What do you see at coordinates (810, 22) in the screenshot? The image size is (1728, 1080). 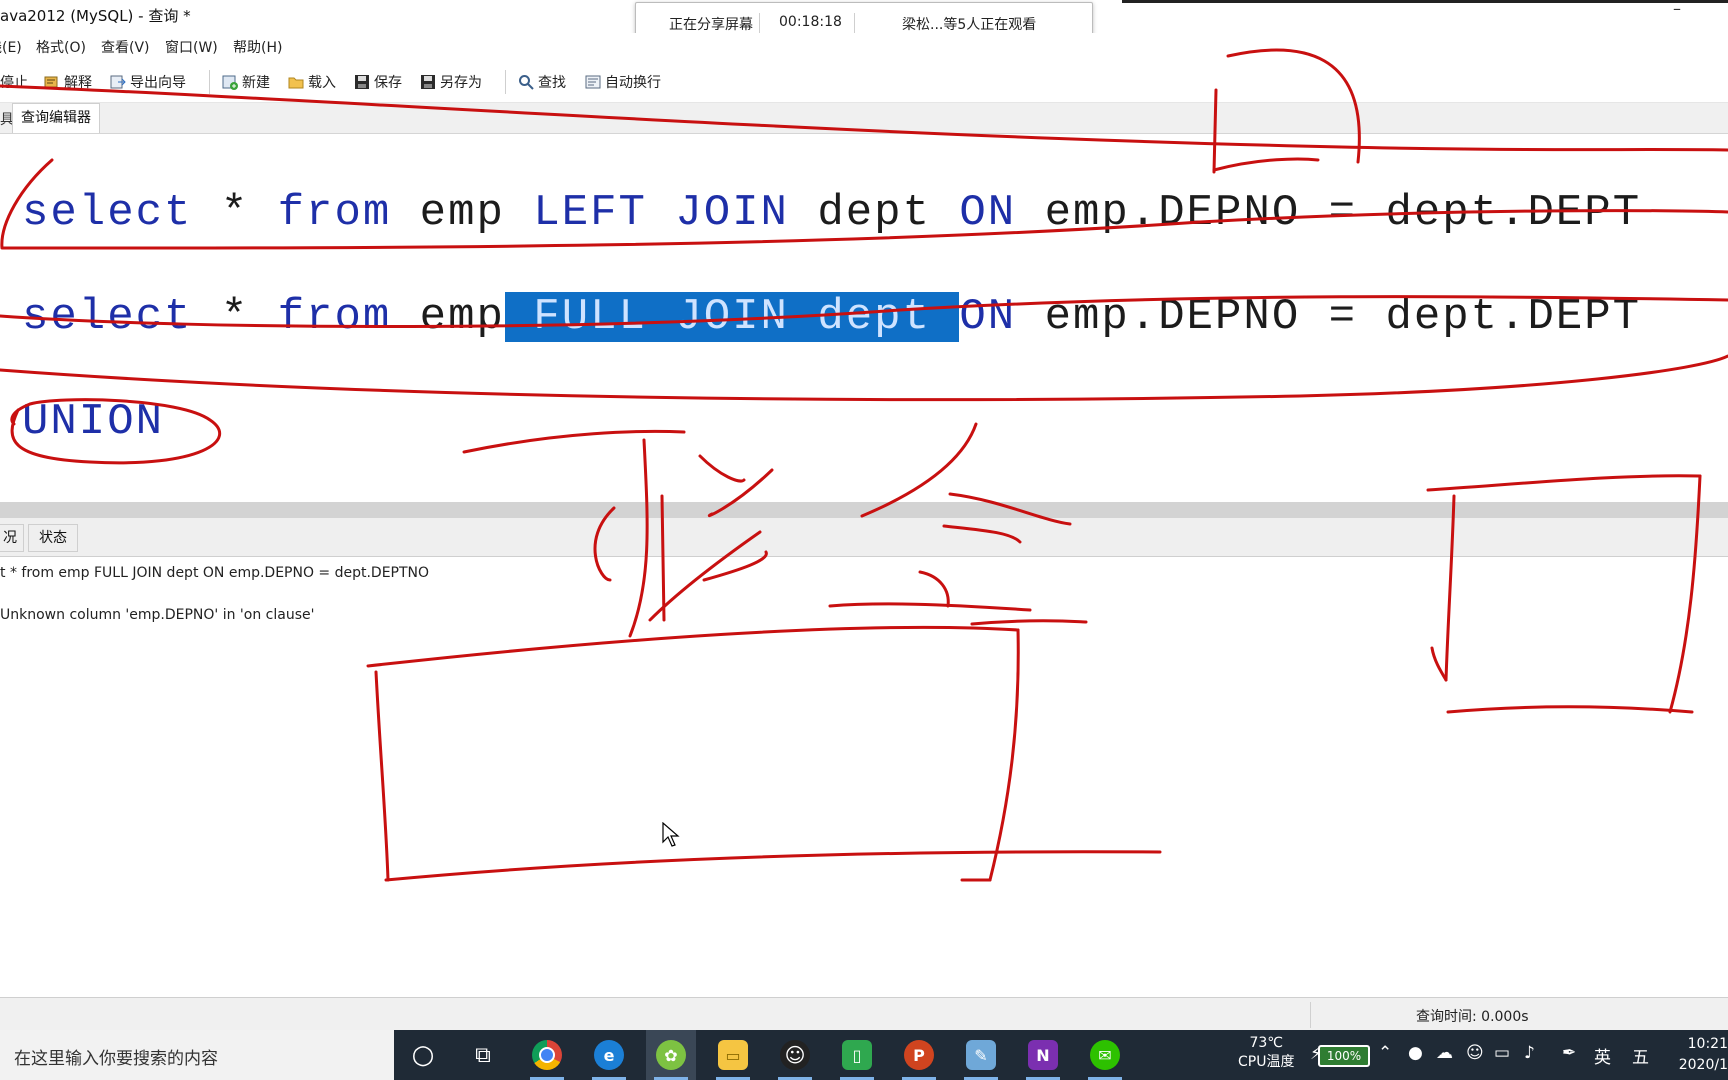 I see `share-elapsed-time: 00:18:18` at bounding box center [810, 22].